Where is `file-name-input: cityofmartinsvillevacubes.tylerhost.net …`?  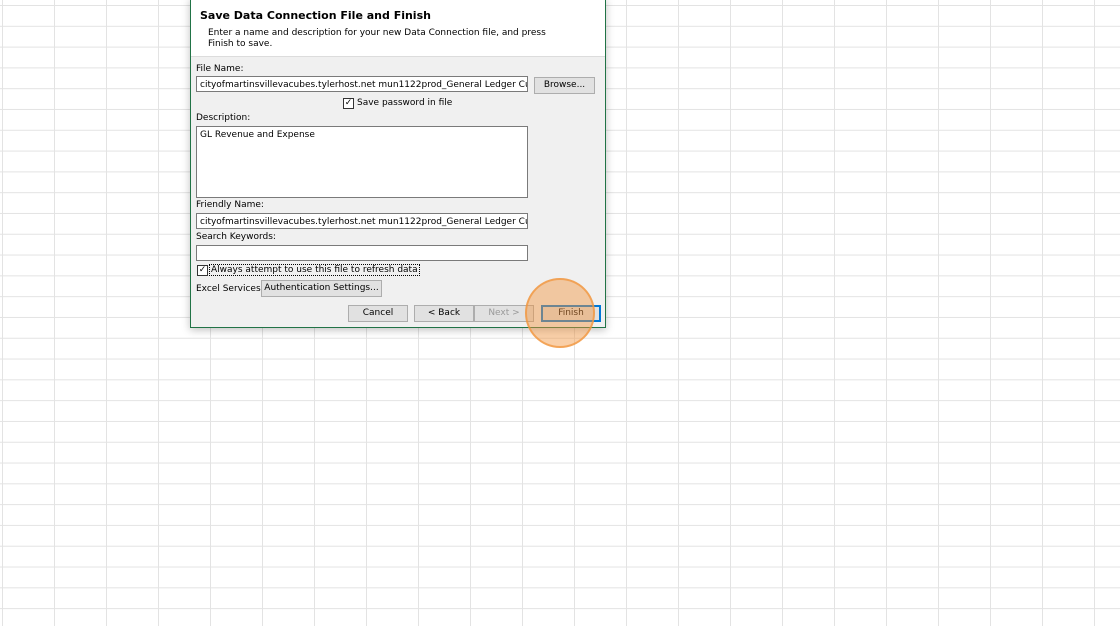
file-name-input: cityofmartinsvillevacubes.tylerhost.net … is located at coordinates (362, 84).